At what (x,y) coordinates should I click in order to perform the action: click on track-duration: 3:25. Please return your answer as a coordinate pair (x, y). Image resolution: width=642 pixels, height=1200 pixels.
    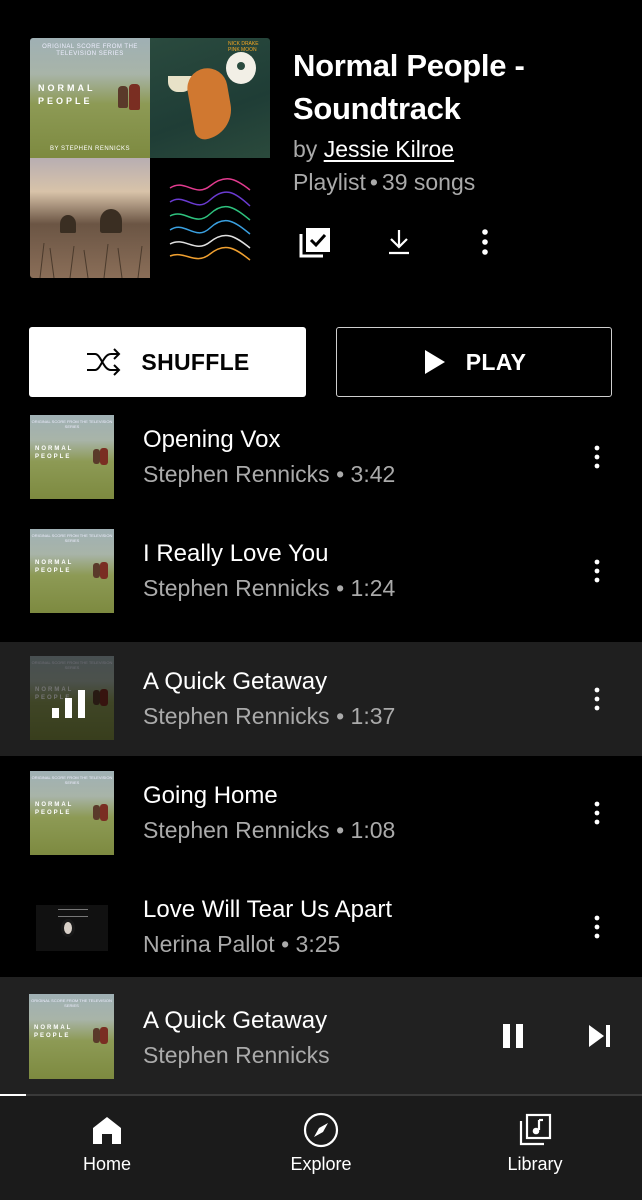
    Looking at the image, I should click on (318, 944).